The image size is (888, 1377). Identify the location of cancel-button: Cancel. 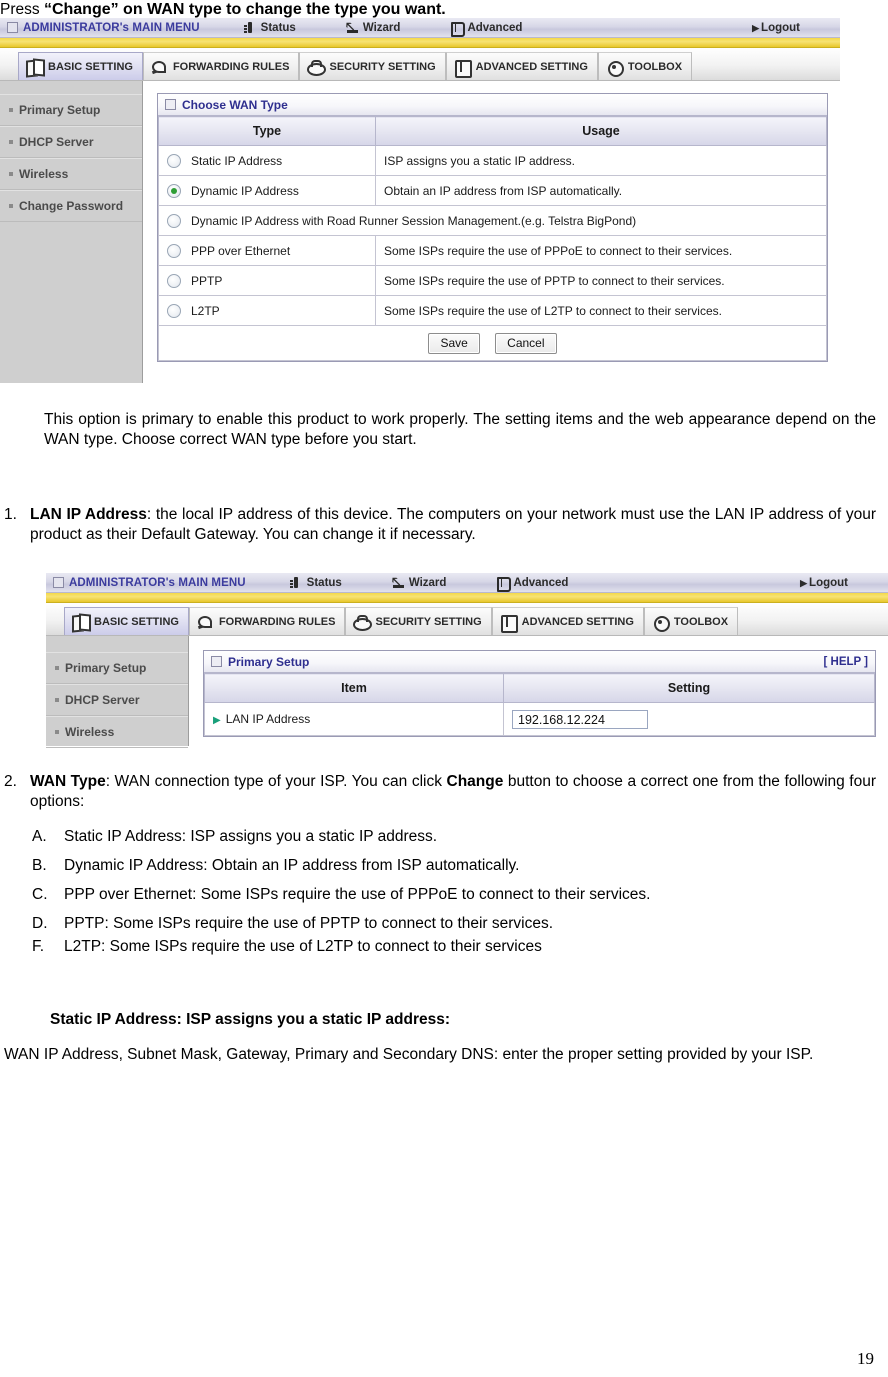
(526, 343).